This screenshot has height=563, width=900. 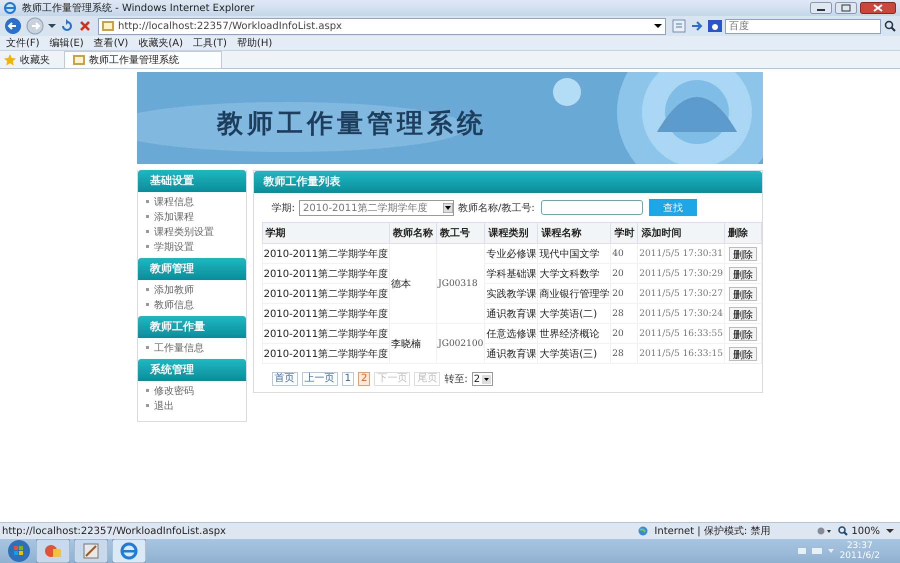 What do you see at coordinates (890, 26) in the screenshot?
I see `search-icon` at bounding box center [890, 26].